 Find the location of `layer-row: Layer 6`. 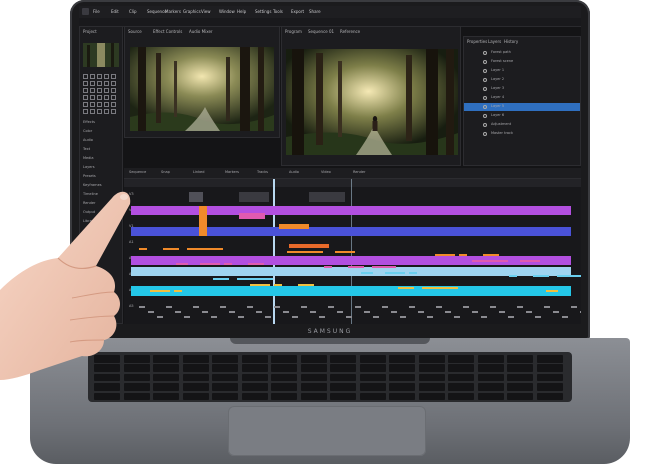

layer-row: Layer 6 is located at coordinates (497, 115).